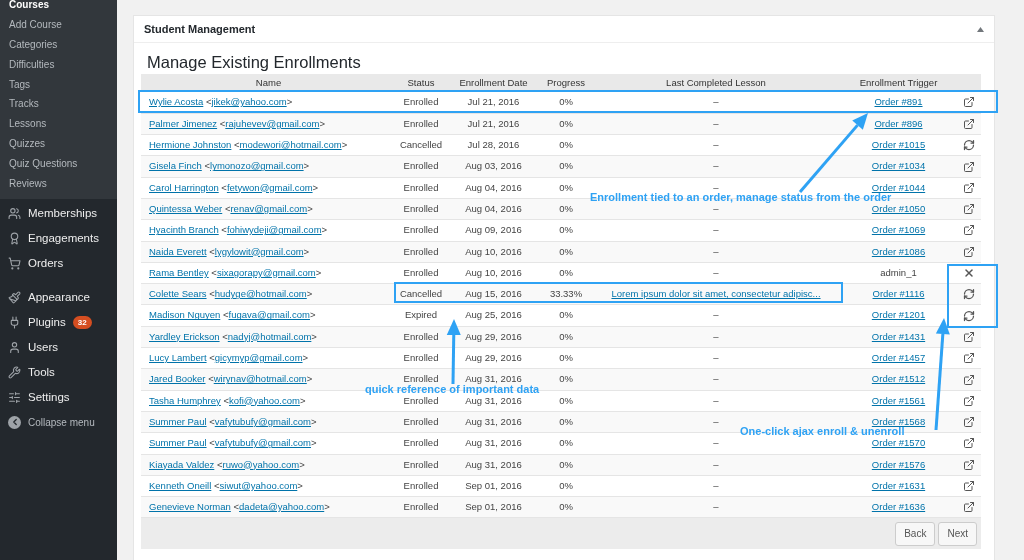 The height and width of the screenshot is (560, 1024). I want to click on order-link: Order #1561, so click(898, 400).